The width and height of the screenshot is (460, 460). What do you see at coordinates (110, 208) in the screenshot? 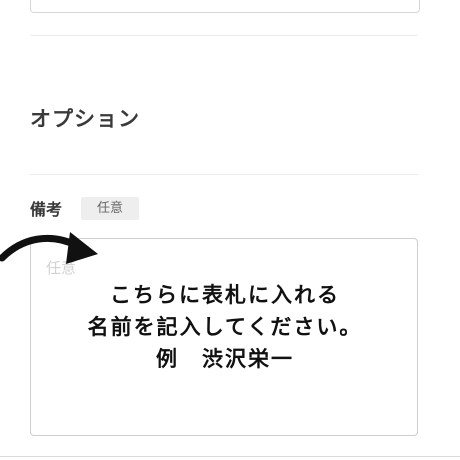
I see `optional-badge: 任意` at bounding box center [110, 208].